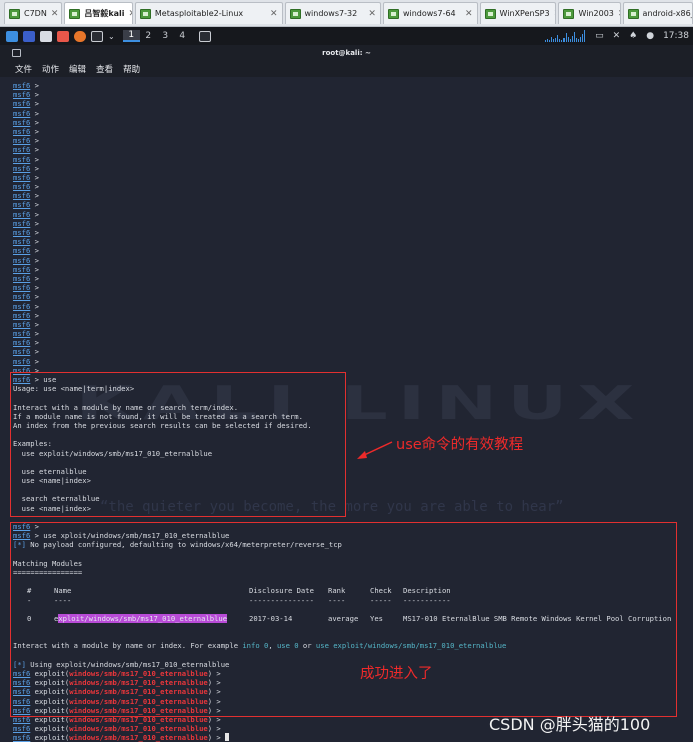  I want to click on menu-item: 动作, so click(50, 69).